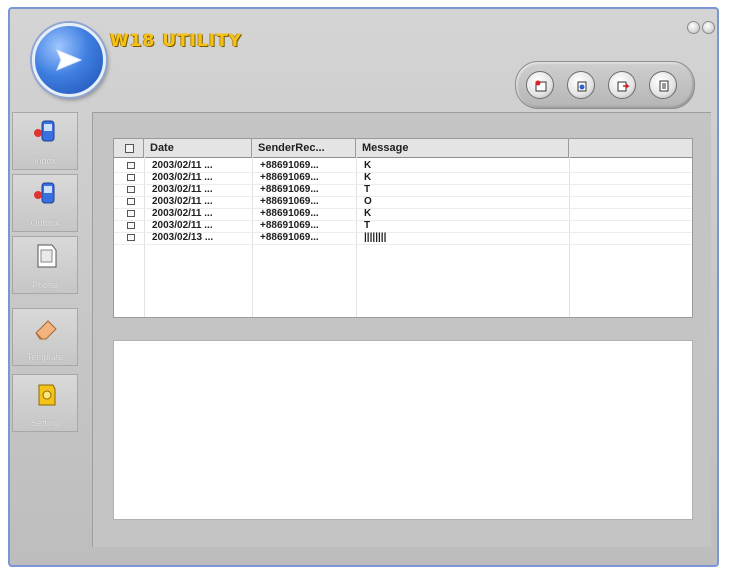 The image size is (729, 573). I want to click on settings-icon, so click(47, 395).